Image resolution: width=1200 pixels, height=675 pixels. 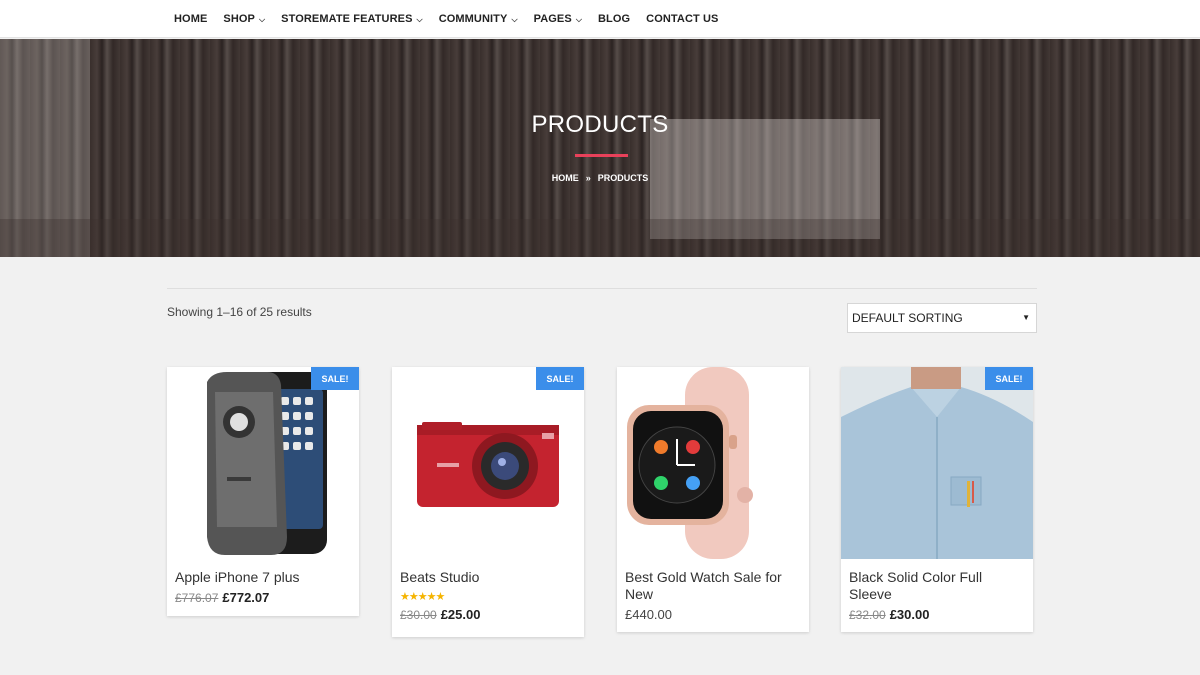 I want to click on nav-item-shop: SHOP ⌵, so click(x=244, y=19).